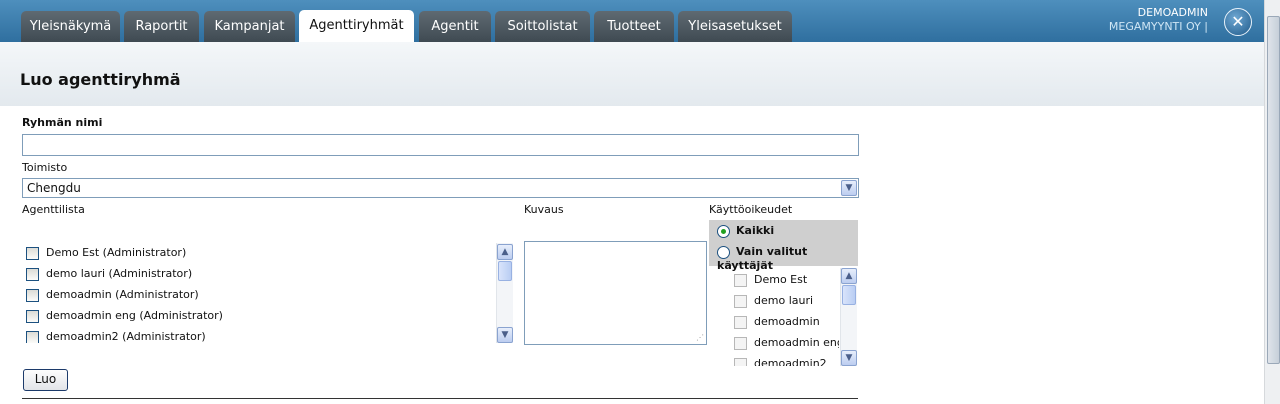 Image resolution: width=1280 pixels, height=404 pixels. Describe the element at coordinates (109, 277) in the screenshot. I see `agent-item: demo lauri (Administrator)` at that location.